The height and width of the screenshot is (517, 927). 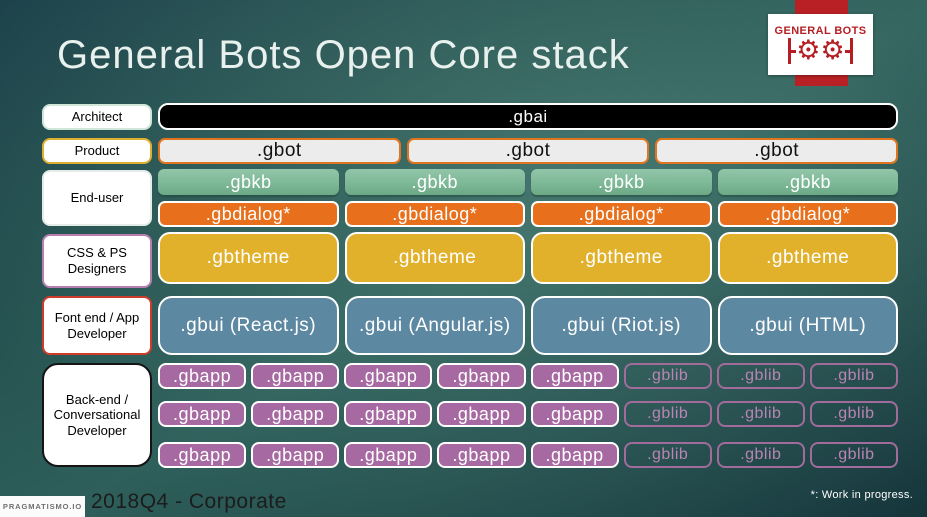 I want to click on pragmatismo-brand-badge: PRAGMATISMO.IO, so click(x=42, y=506).